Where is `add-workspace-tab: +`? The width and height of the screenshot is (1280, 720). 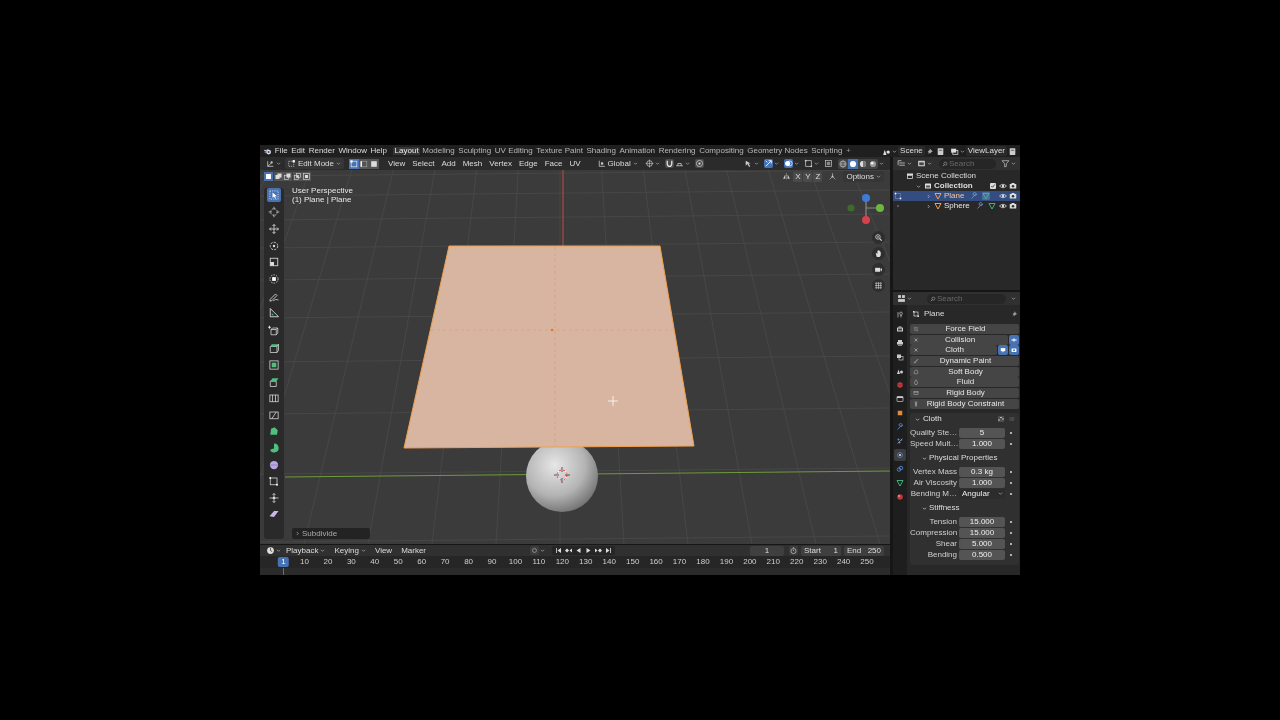 add-workspace-tab: + is located at coordinates (848, 151).